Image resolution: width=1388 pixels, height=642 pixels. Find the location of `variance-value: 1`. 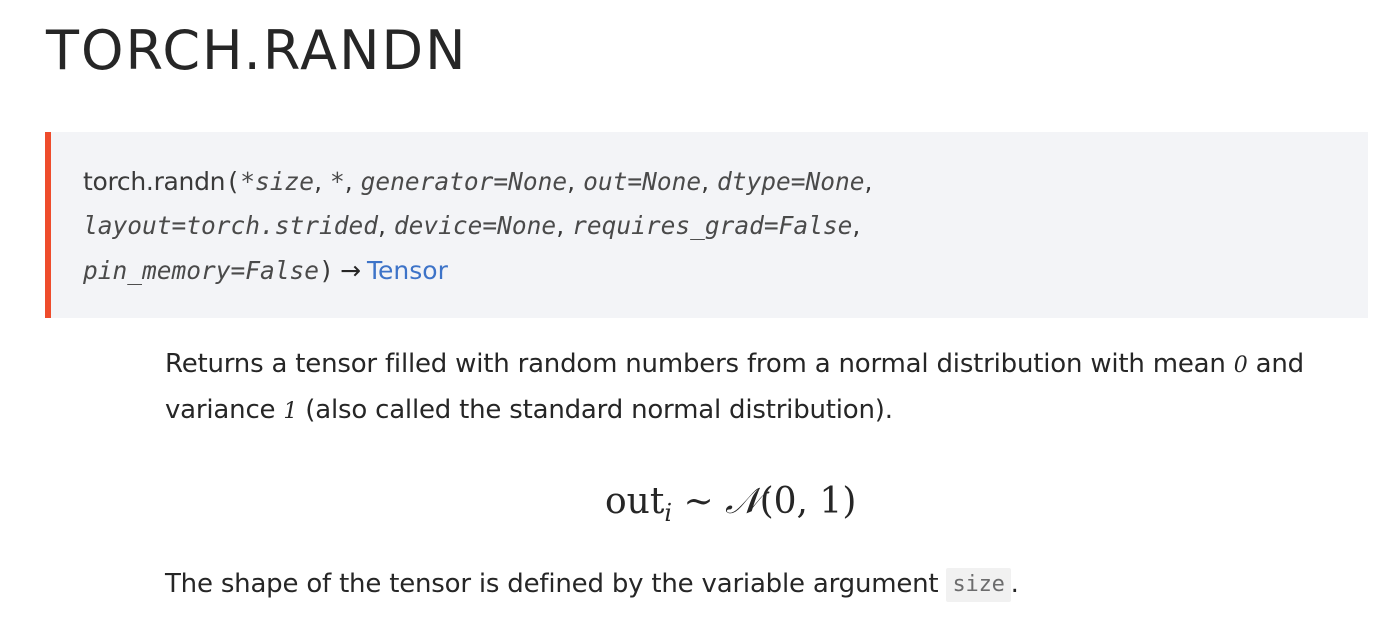

variance-value: 1 is located at coordinates (290, 411).